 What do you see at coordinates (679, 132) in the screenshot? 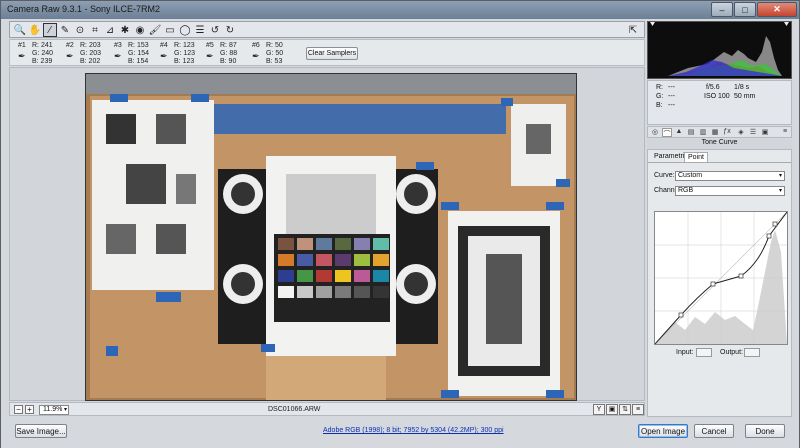
I see `tab-detail-icon: ▲` at bounding box center [679, 132].